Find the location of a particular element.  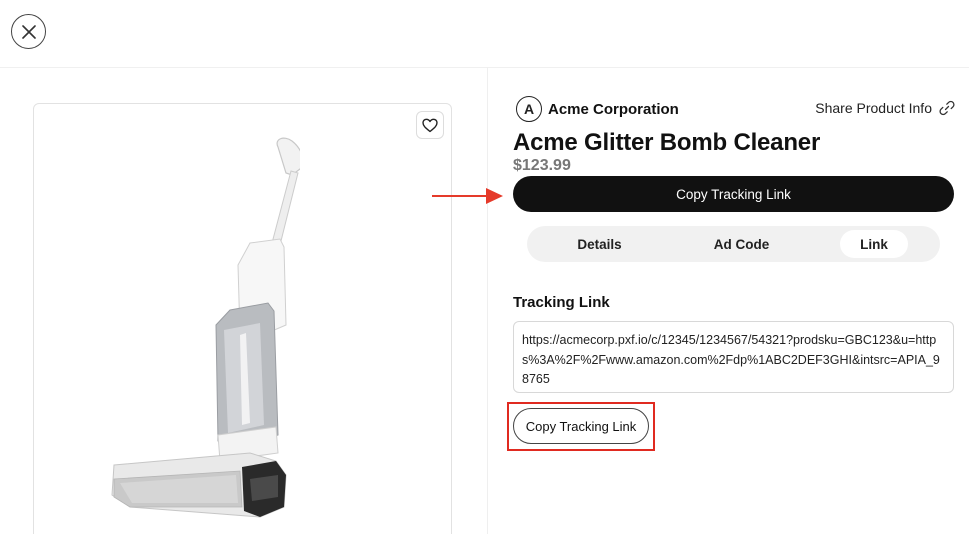

tab-link: Link is located at coordinates (874, 244).